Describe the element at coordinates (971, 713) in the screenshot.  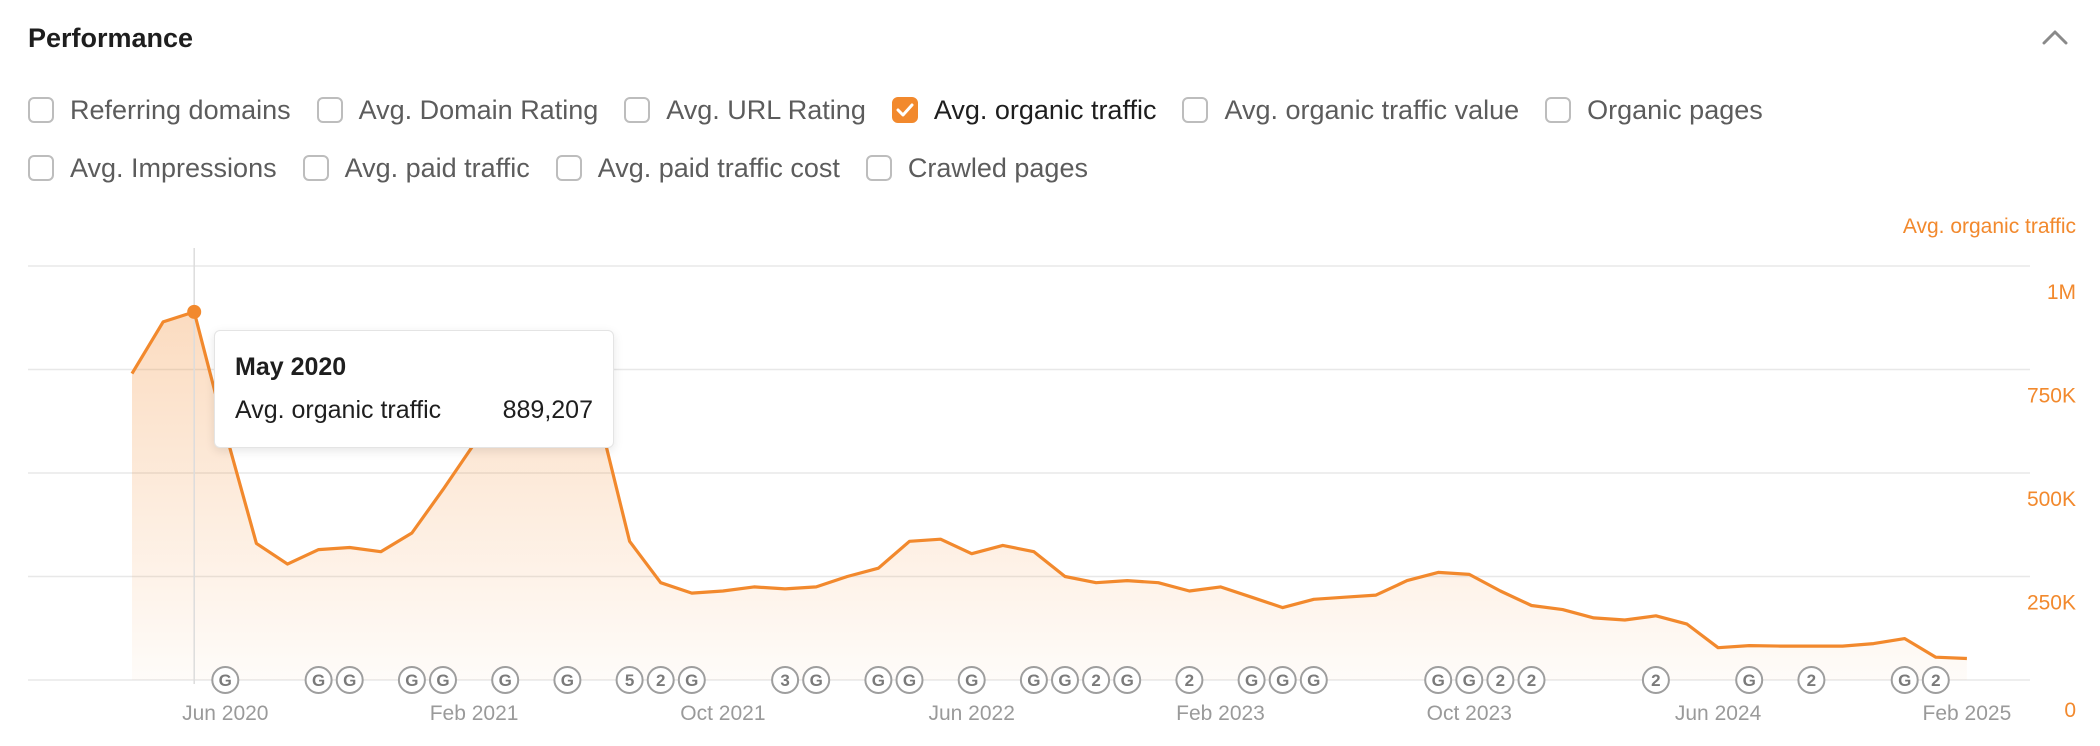
I see `x-tick-label: Jun 2022` at that location.